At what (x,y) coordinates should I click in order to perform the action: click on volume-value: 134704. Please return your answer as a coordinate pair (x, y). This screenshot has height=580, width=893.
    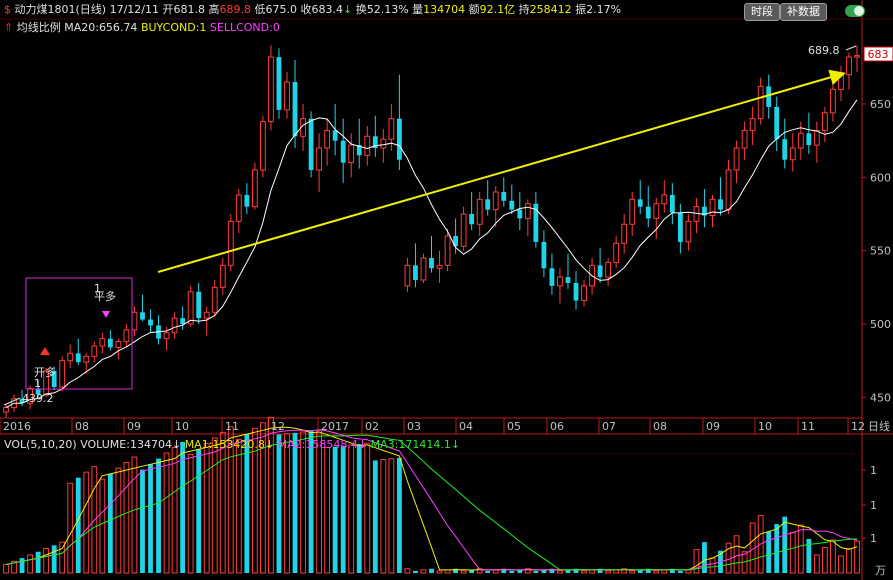
    Looking at the image, I should click on (444, 9).